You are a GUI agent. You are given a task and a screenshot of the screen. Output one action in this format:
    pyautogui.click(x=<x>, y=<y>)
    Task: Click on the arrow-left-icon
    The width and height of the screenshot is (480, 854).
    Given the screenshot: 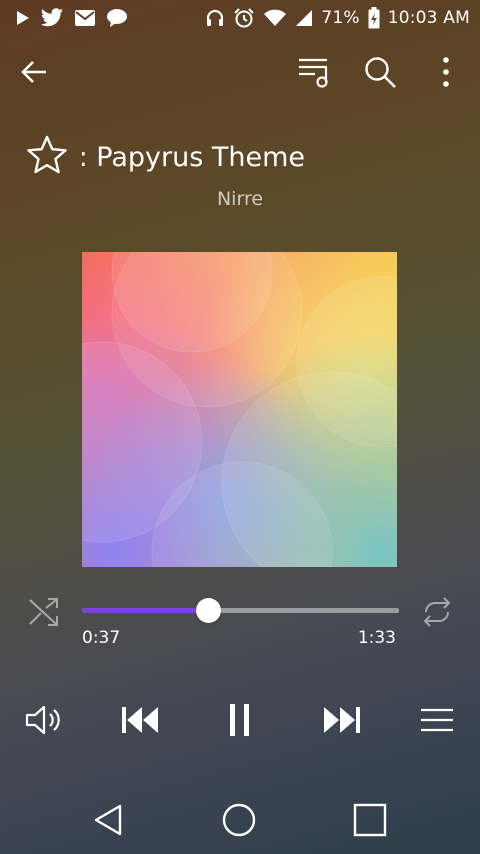 What is the action you would take?
    pyautogui.click(x=34, y=72)
    